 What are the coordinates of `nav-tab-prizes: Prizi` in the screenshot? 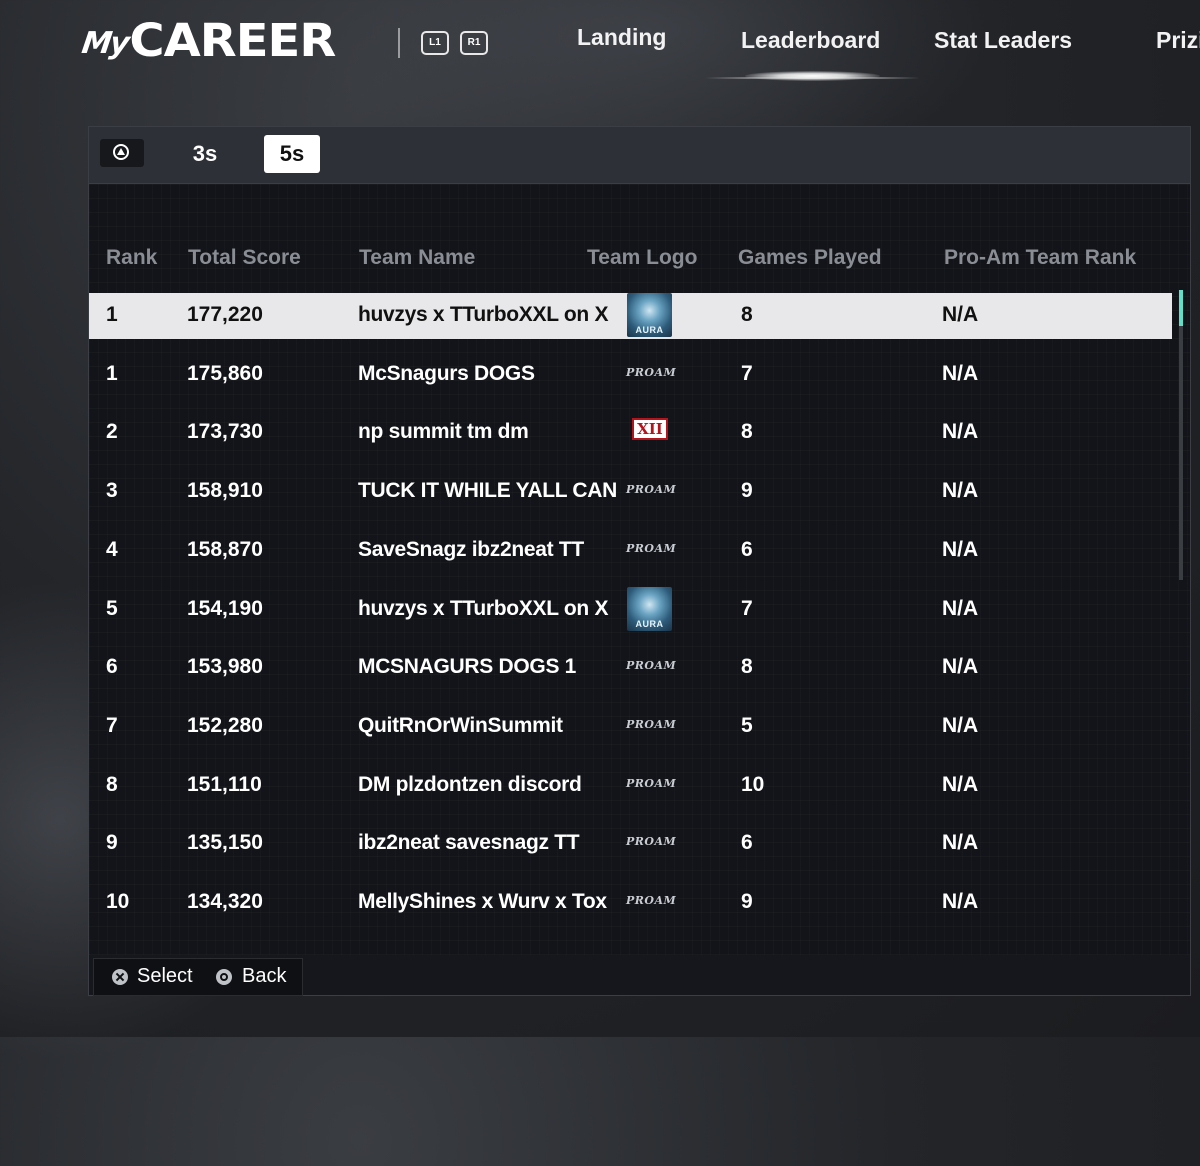 It's located at (1178, 47).